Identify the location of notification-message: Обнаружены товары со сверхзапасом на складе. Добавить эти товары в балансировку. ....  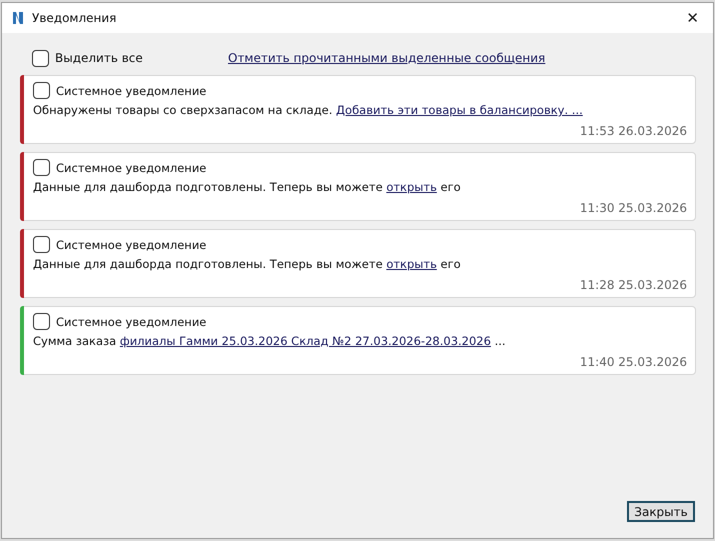
(308, 110).